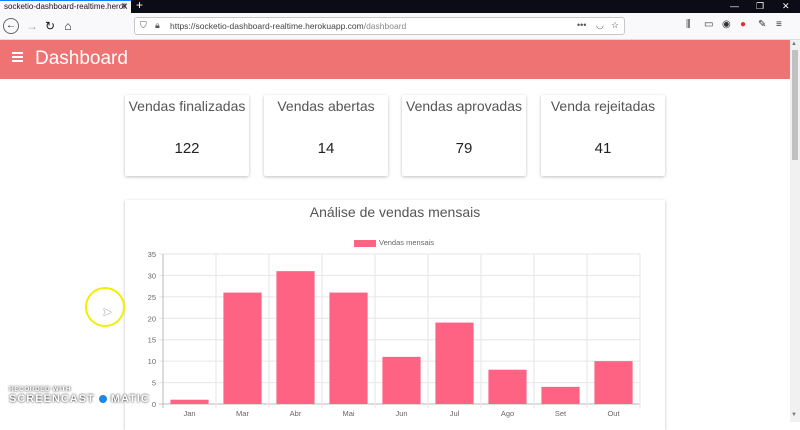 This screenshot has height=430, width=800. I want to click on watermark-line1: RECORDED WITH, so click(40, 389).